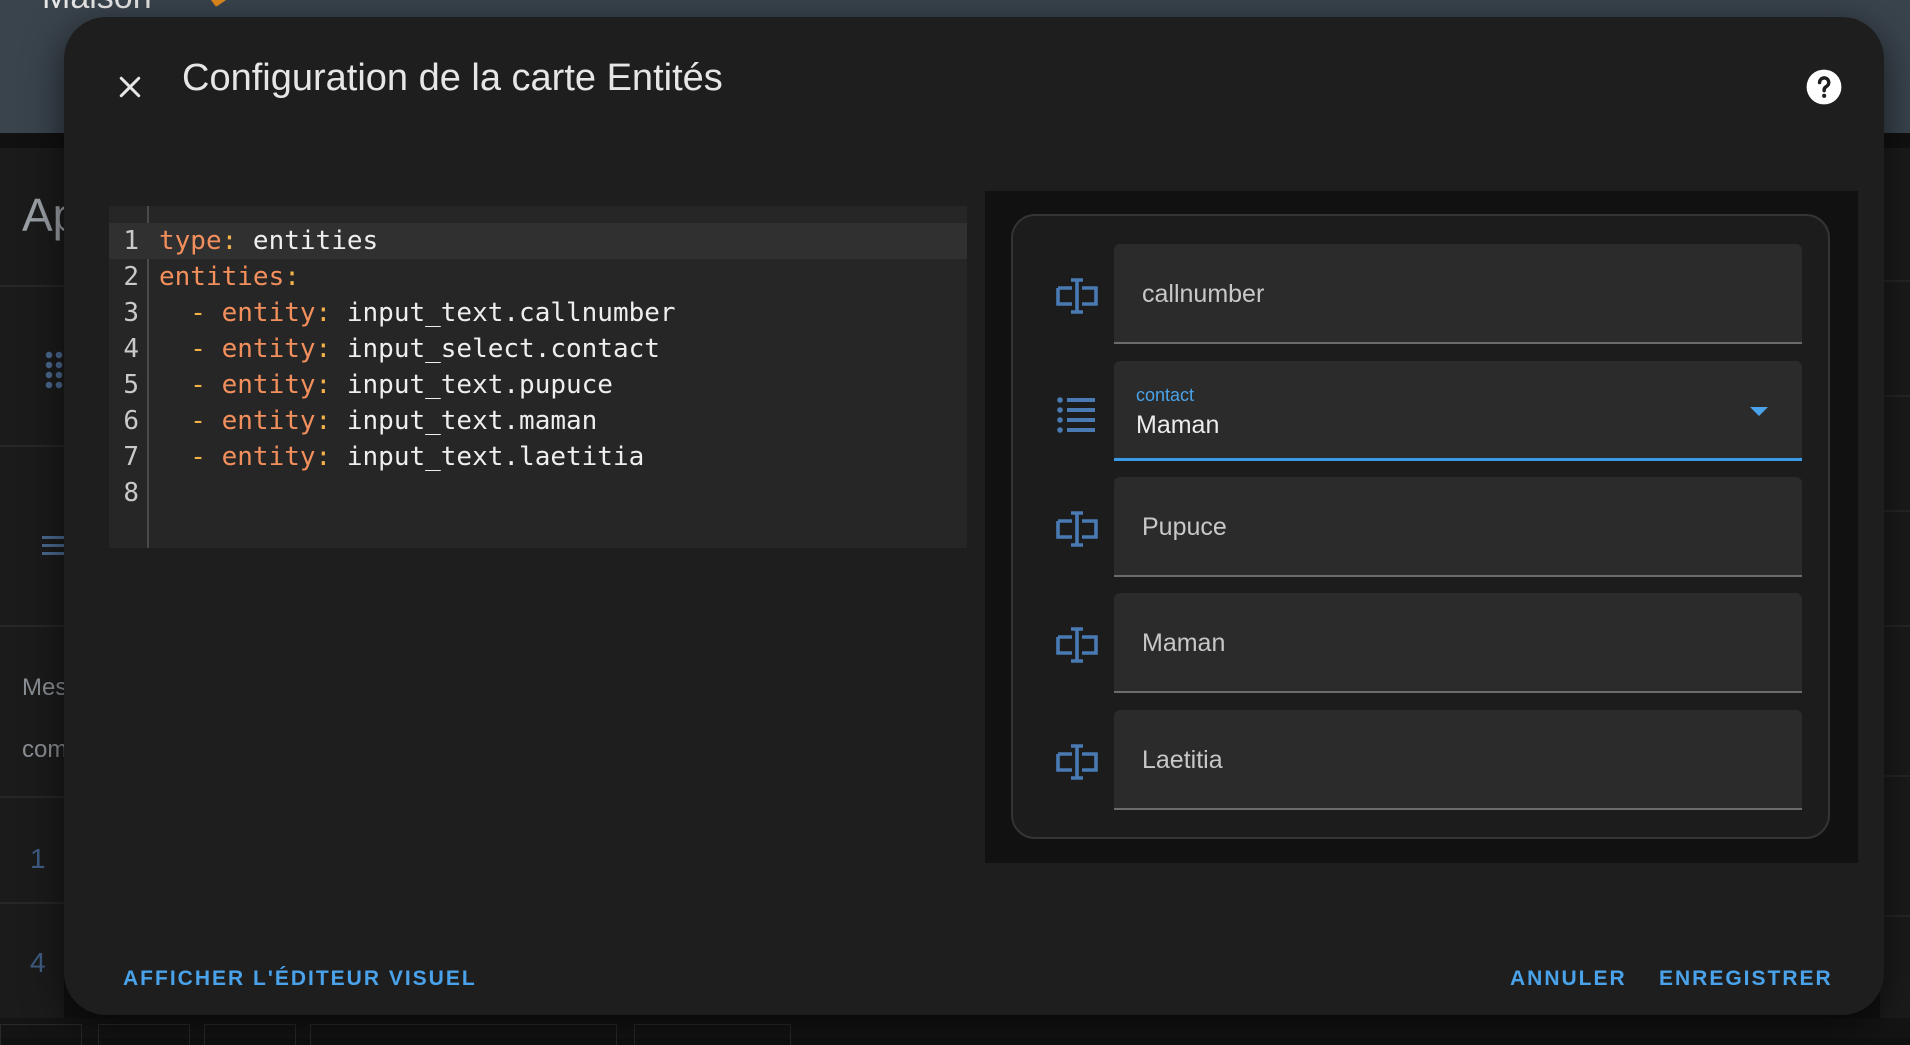 The height and width of the screenshot is (1045, 1910). Describe the element at coordinates (464, 421) in the screenshot. I see `yaml-value: input_text.maman` at that location.